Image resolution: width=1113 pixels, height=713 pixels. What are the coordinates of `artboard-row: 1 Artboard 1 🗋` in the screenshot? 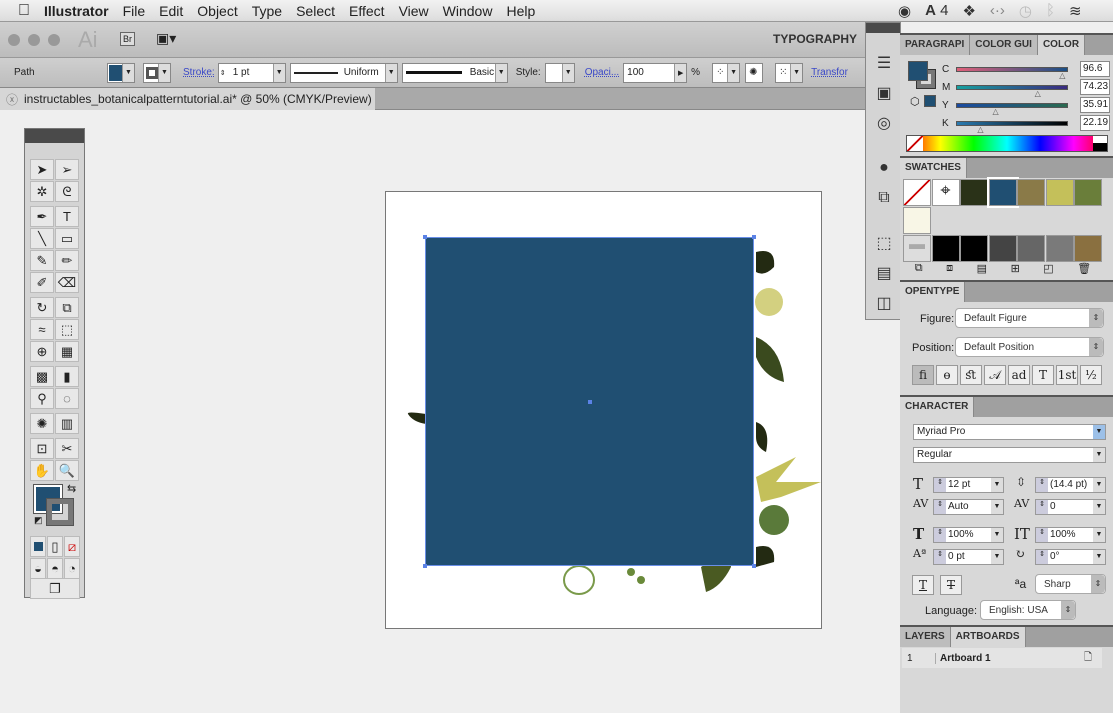 It's located at (1002, 658).